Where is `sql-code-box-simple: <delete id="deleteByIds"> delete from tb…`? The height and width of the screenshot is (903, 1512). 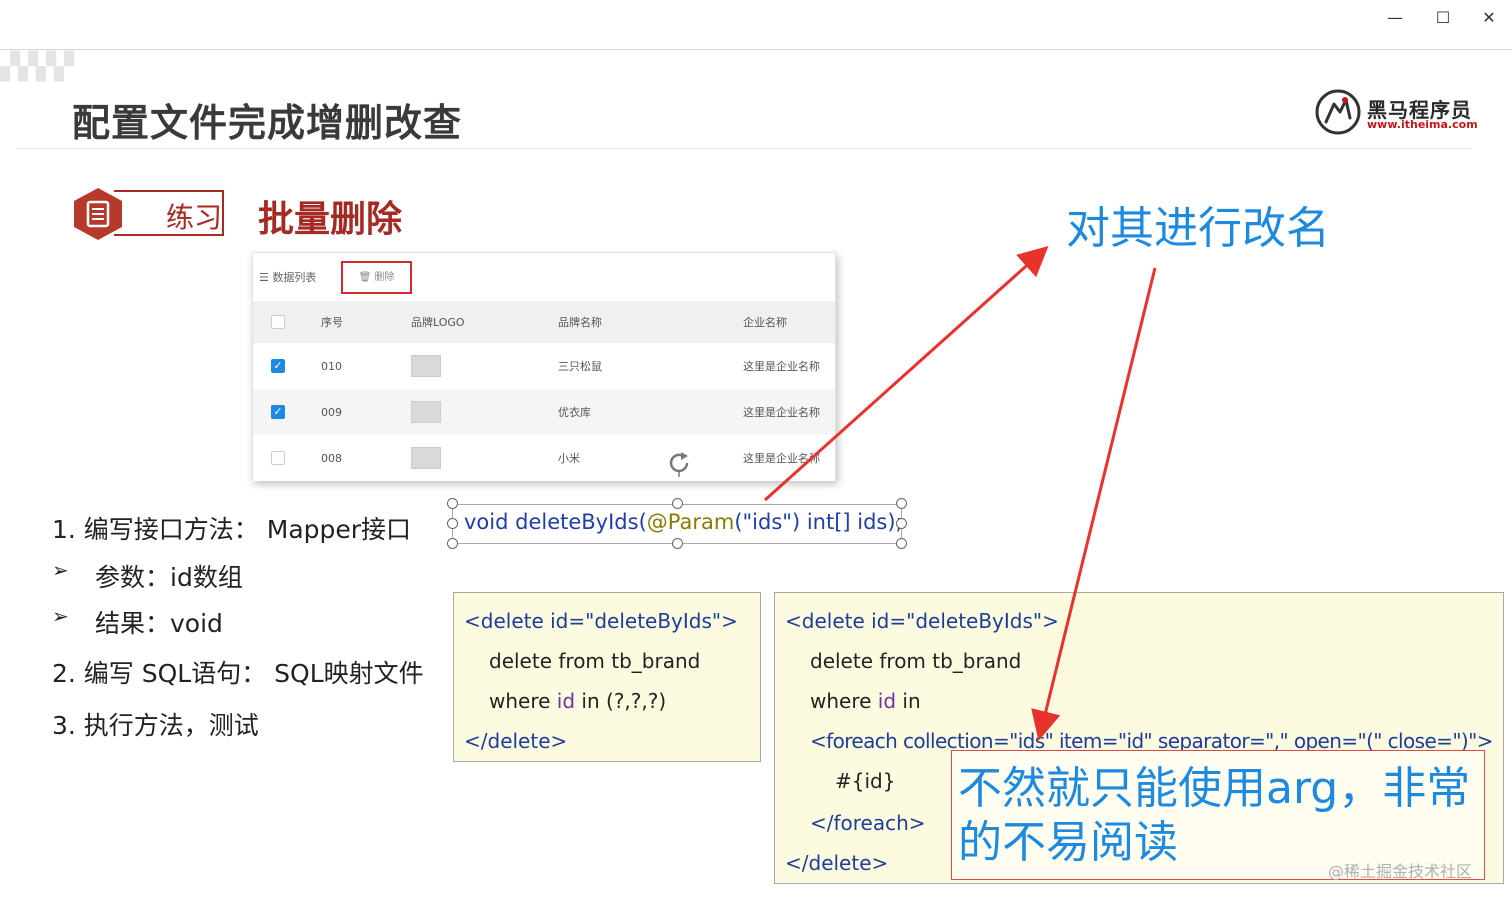
sql-code-box-simple: <delete id="deleteByIds"> delete from tb… is located at coordinates (607, 677).